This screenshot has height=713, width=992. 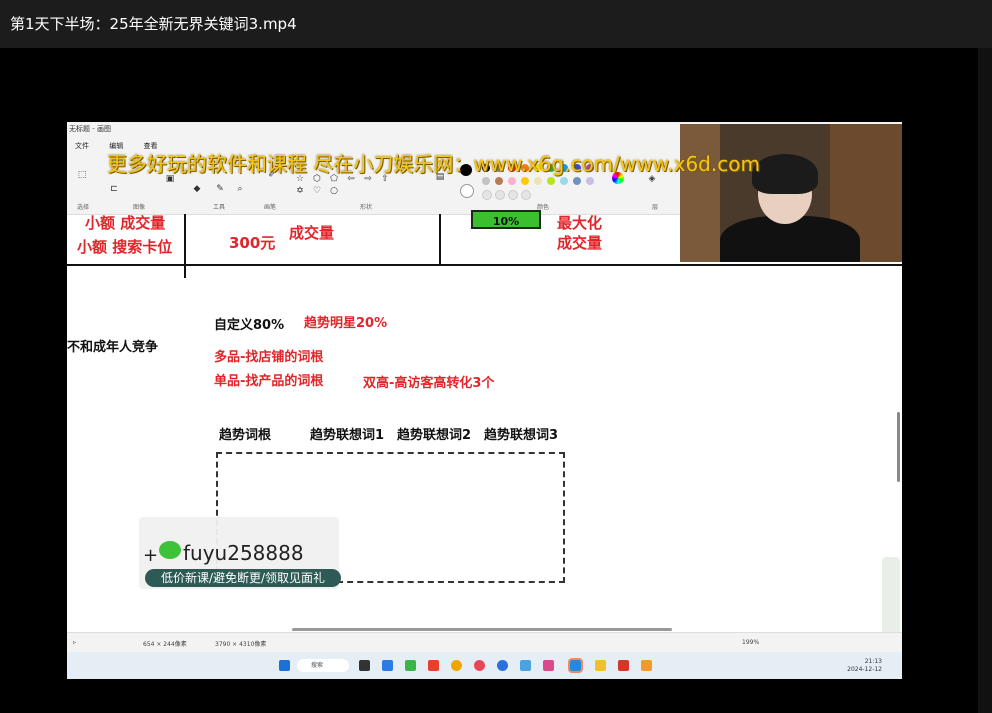 What do you see at coordinates (151, 555) in the screenshot?
I see `plus-icon: +` at bounding box center [151, 555].